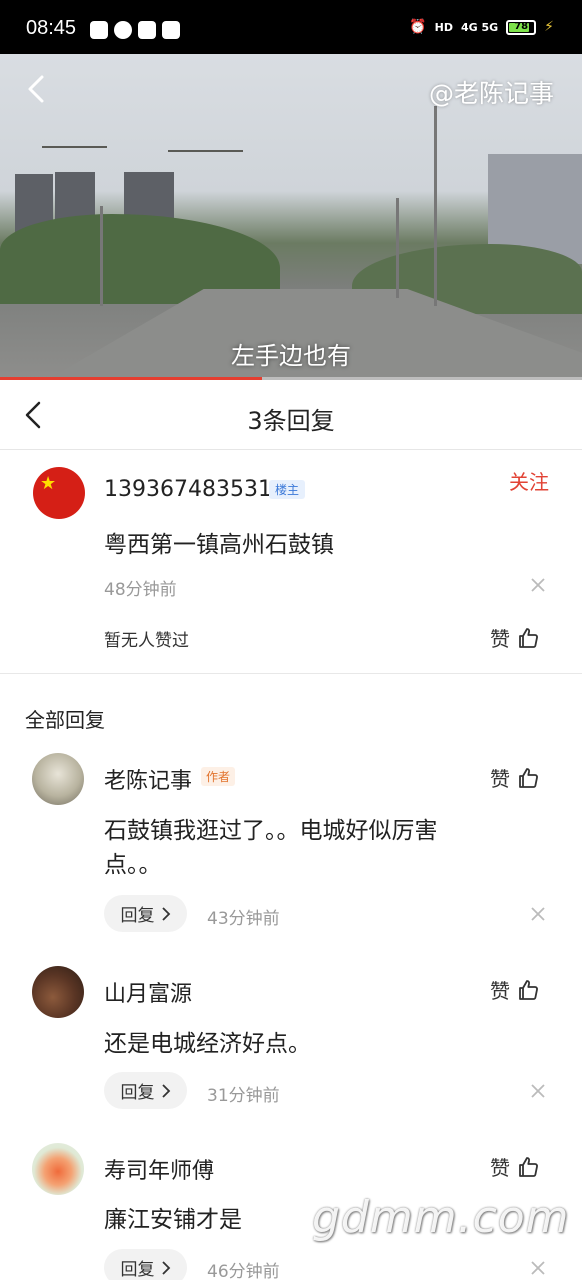  What do you see at coordinates (99, 30) in the screenshot?
I see `app-notification-icon` at bounding box center [99, 30].